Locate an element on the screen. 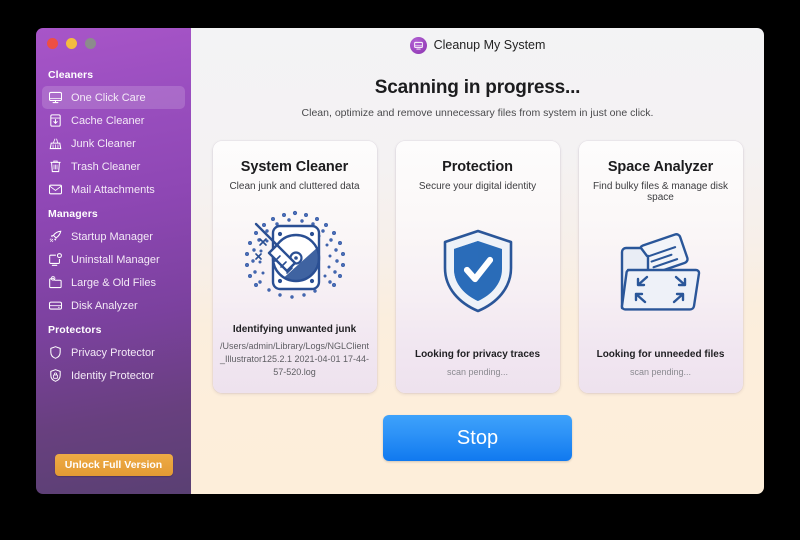 The width and height of the screenshot is (800, 540). sidebar-item-label: Identity Protector is located at coordinates (113, 375).